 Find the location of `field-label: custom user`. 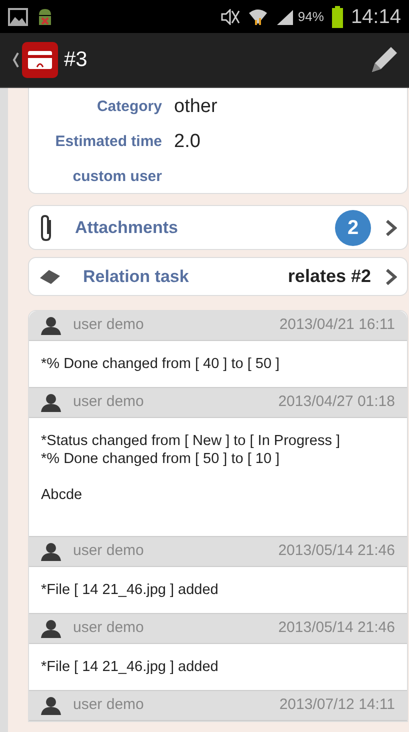

field-label: custom user is located at coordinates (117, 176).